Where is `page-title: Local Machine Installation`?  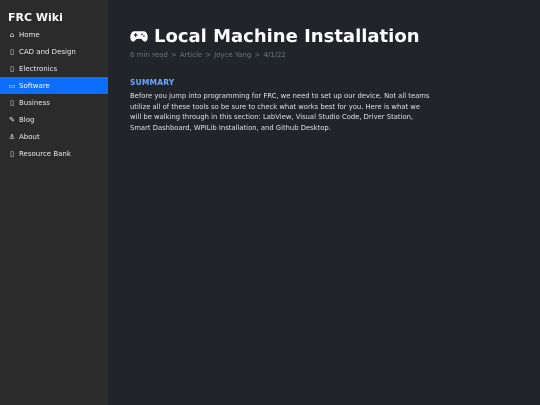
page-title: Local Machine Installation is located at coordinates (275, 36).